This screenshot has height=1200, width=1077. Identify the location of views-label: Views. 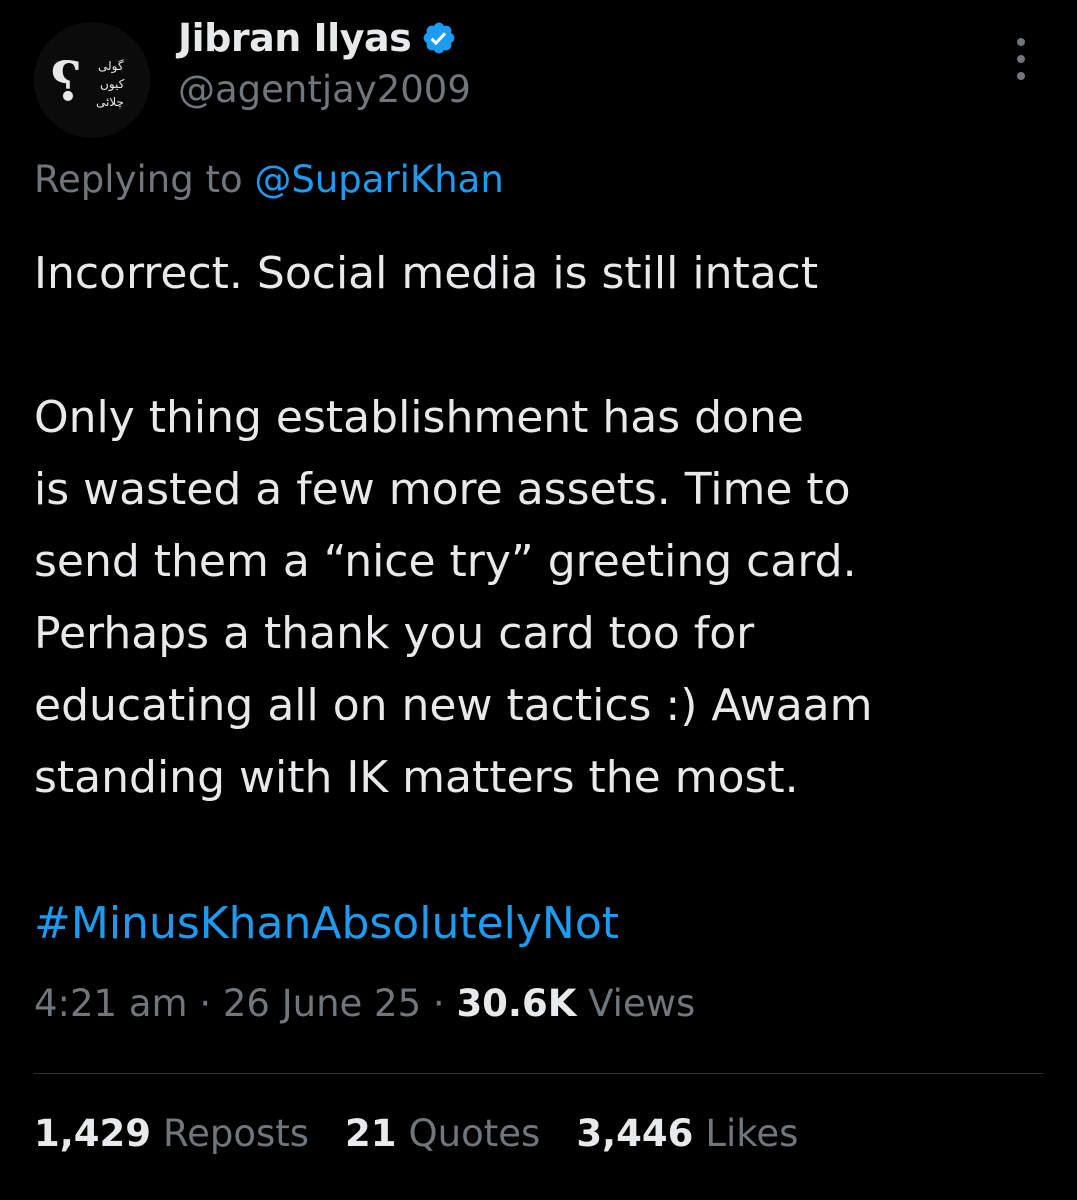
(642, 1003).